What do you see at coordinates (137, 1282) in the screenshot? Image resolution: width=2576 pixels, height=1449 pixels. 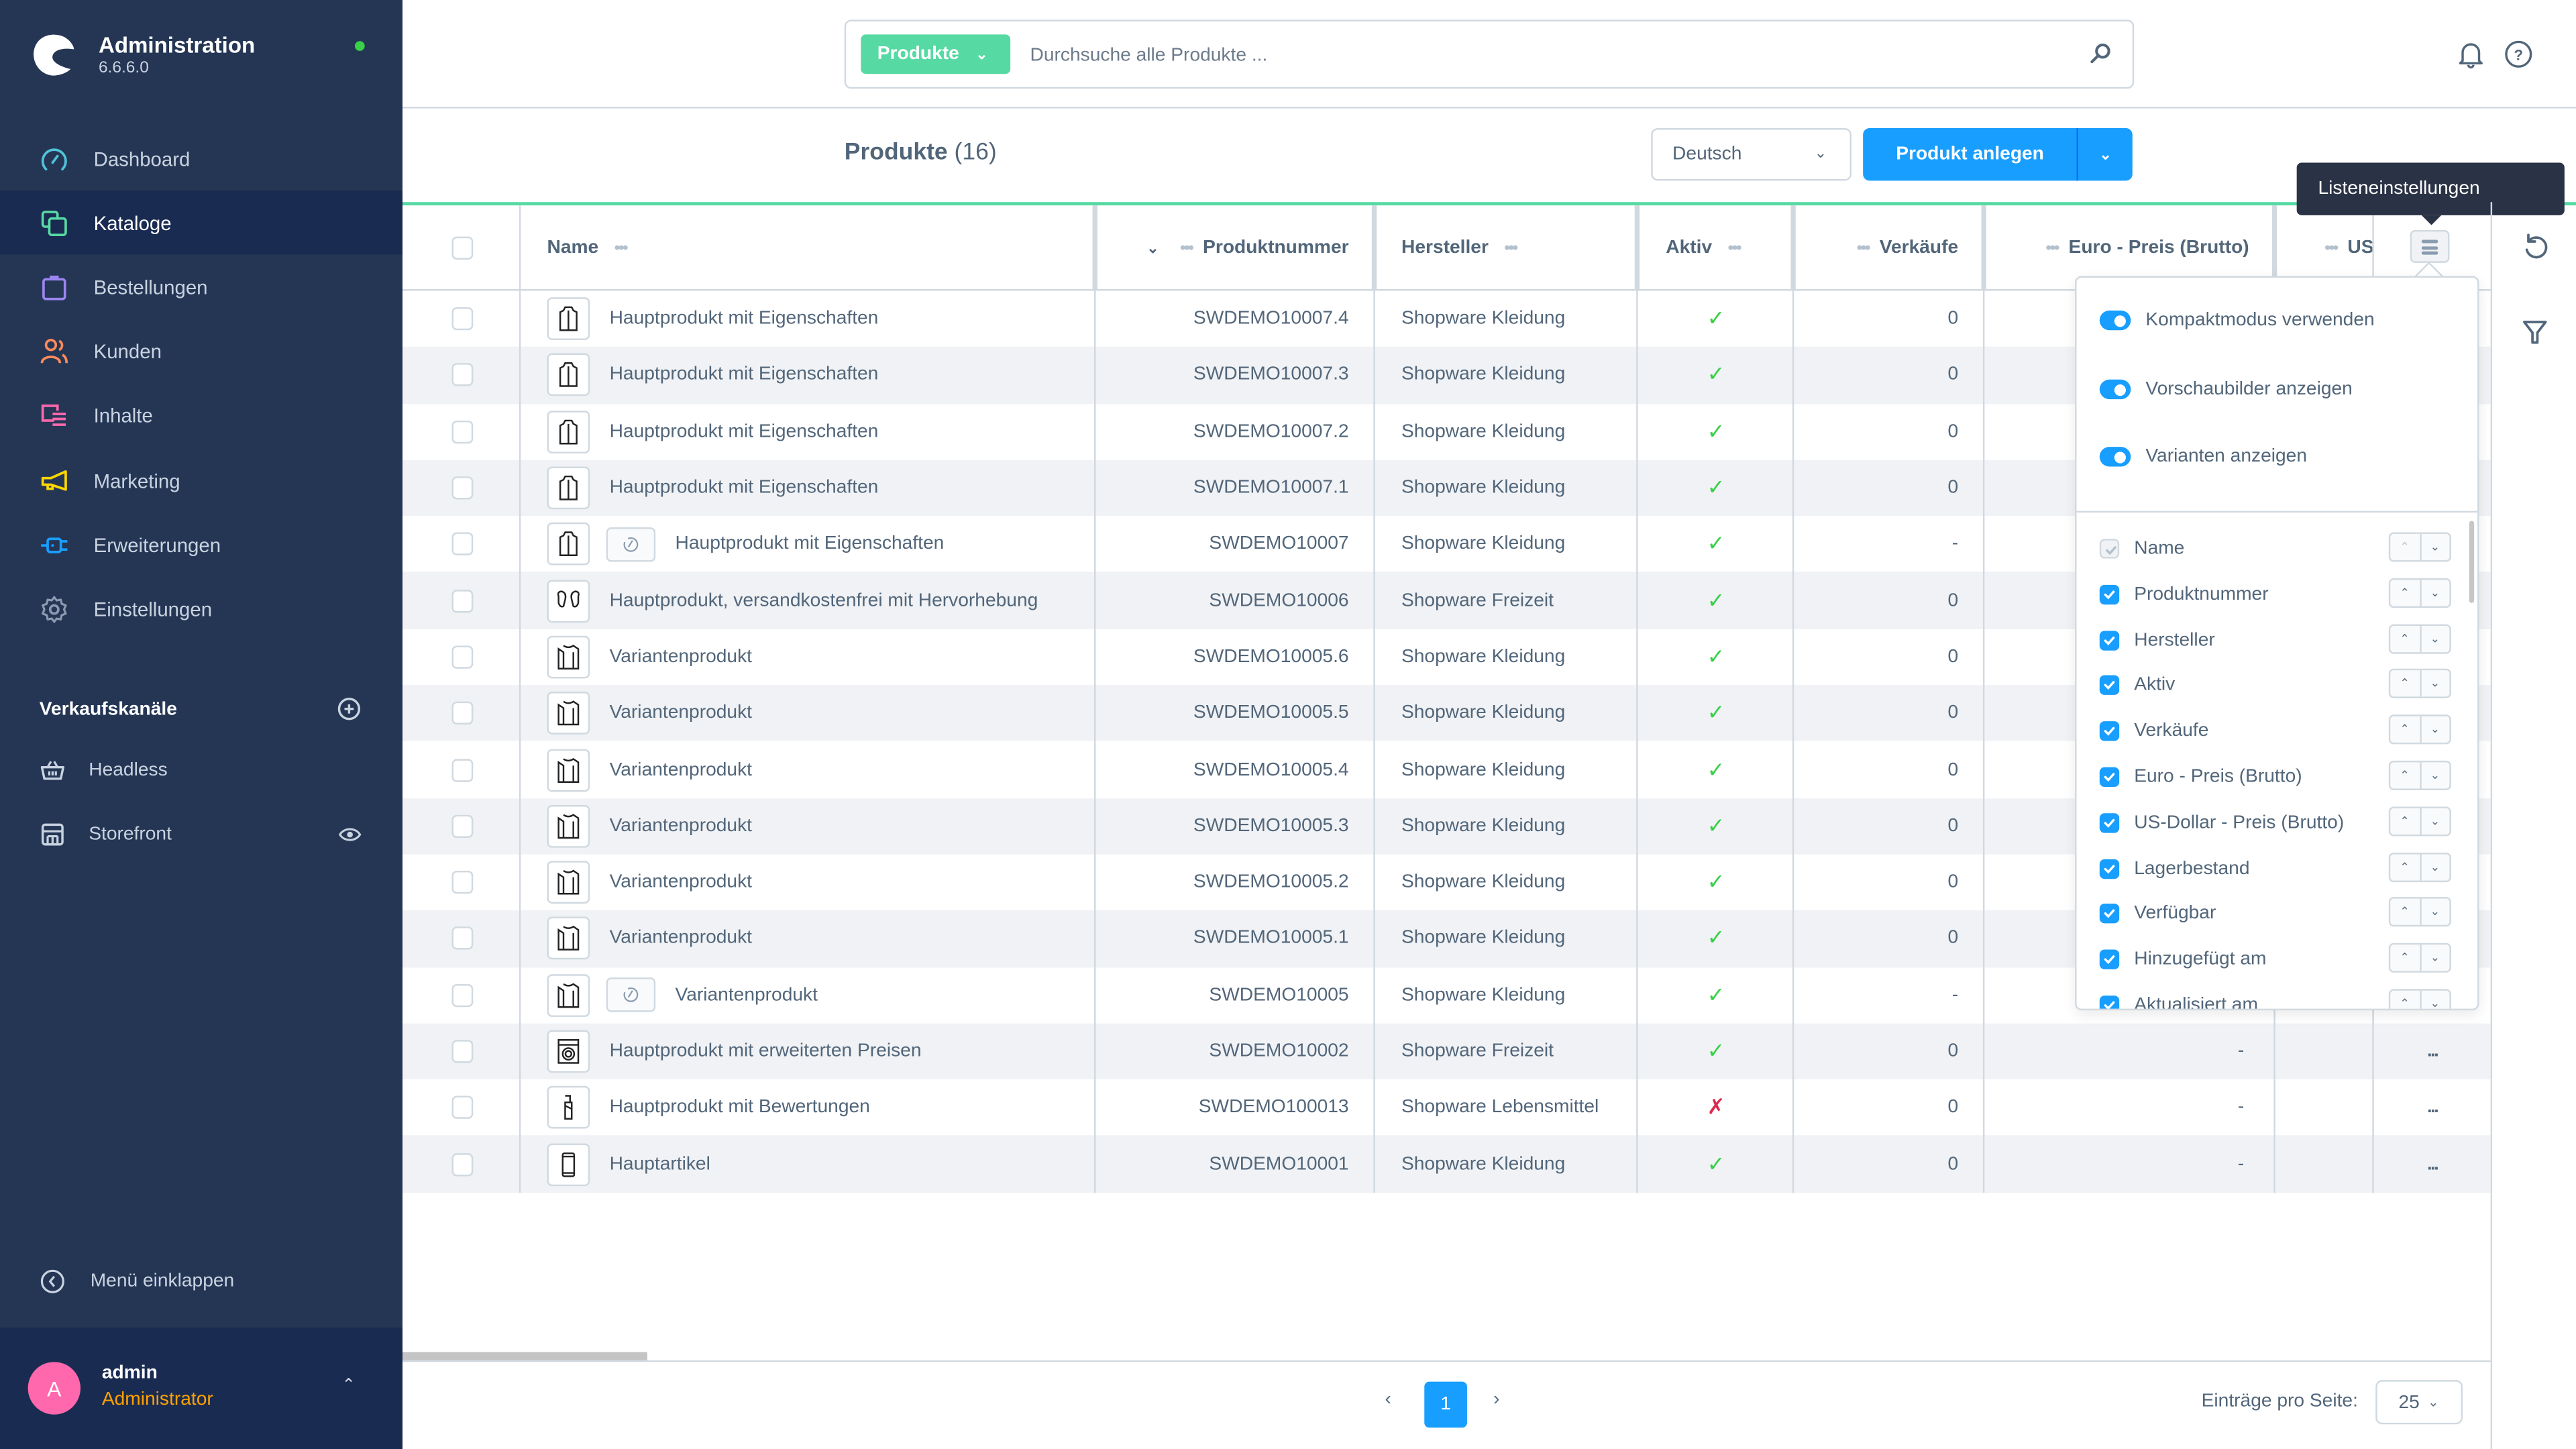 I see `collapse-menu-button: Menü einklappen` at bounding box center [137, 1282].